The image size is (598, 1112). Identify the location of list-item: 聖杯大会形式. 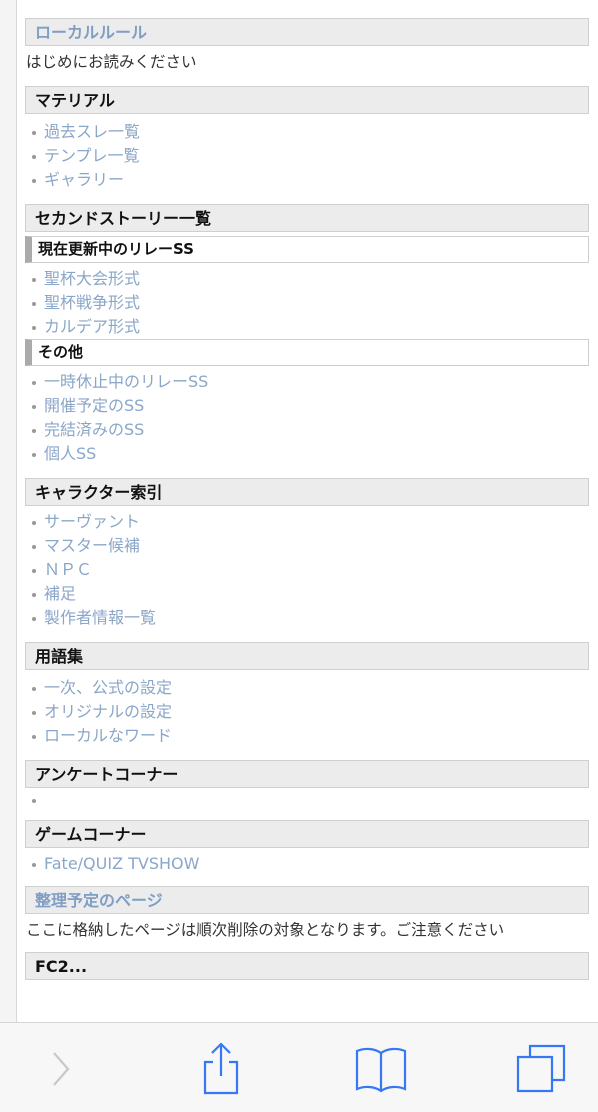
(307, 279).